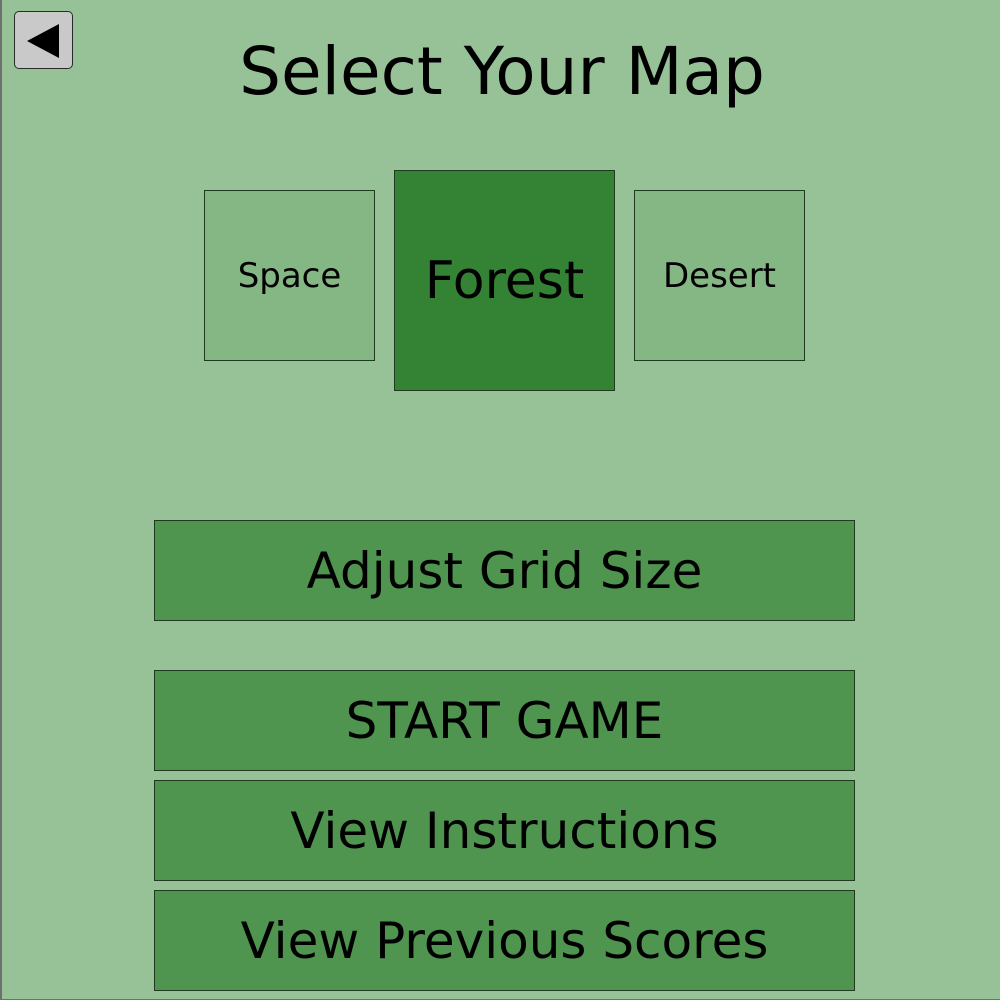 The height and width of the screenshot is (1000, 1000). I want to click on map-tile-forest: Forest, so click(504, 280).